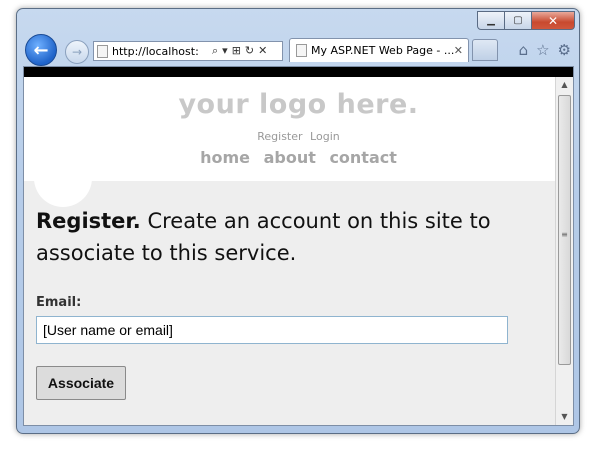  Describe the element at coordinates (564, 85) in the screenshot. I see `scroll-up-icon: ▲` at that location.